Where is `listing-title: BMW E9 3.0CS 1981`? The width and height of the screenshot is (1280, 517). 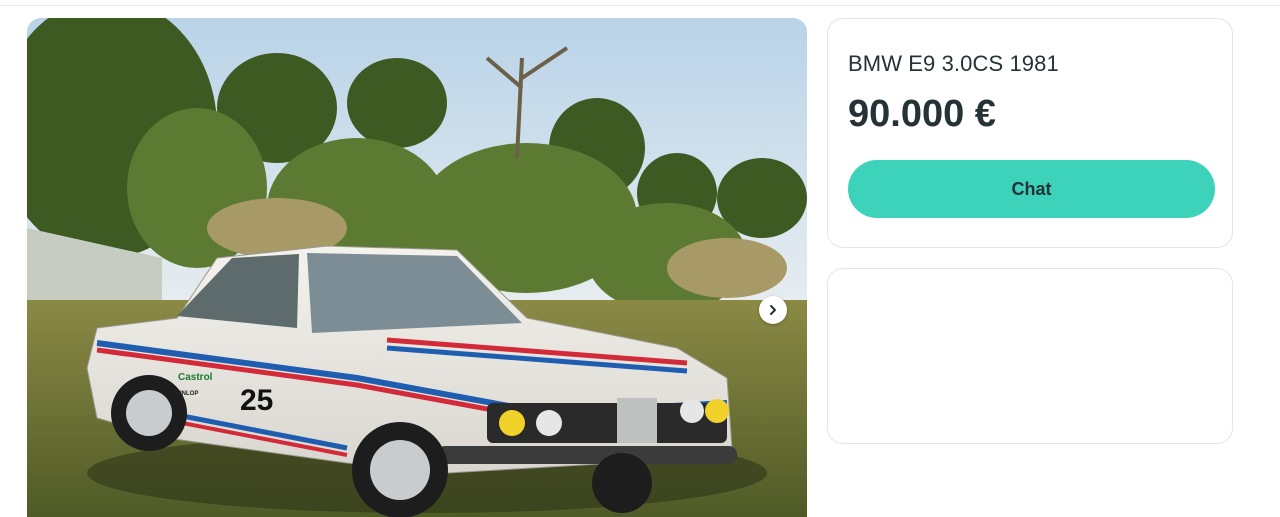
listing-title: BMW E9 3.0CS 1981 is located at coordinates (953, 63).